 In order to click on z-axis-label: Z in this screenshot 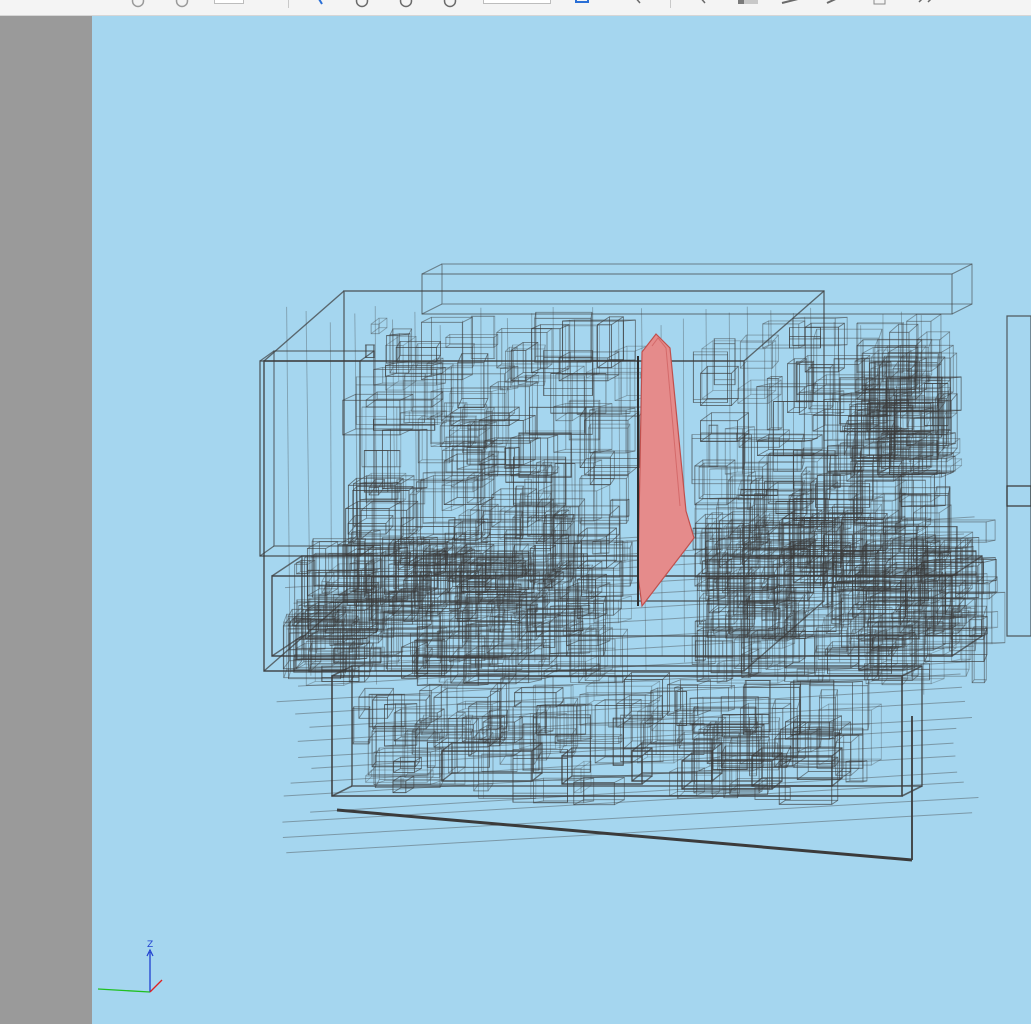, I will do `click(150, 945)`.